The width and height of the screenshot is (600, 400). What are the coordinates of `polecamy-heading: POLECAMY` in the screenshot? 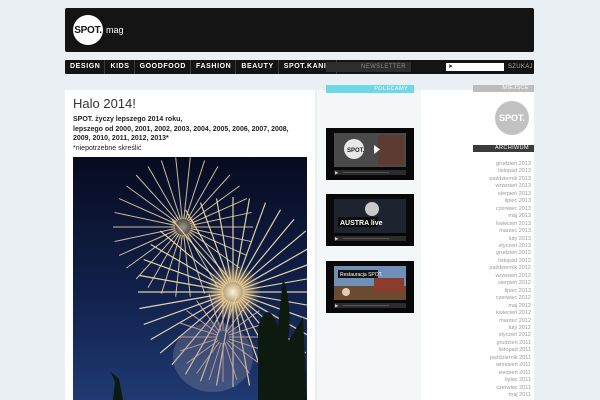 It's located at (370, 89).